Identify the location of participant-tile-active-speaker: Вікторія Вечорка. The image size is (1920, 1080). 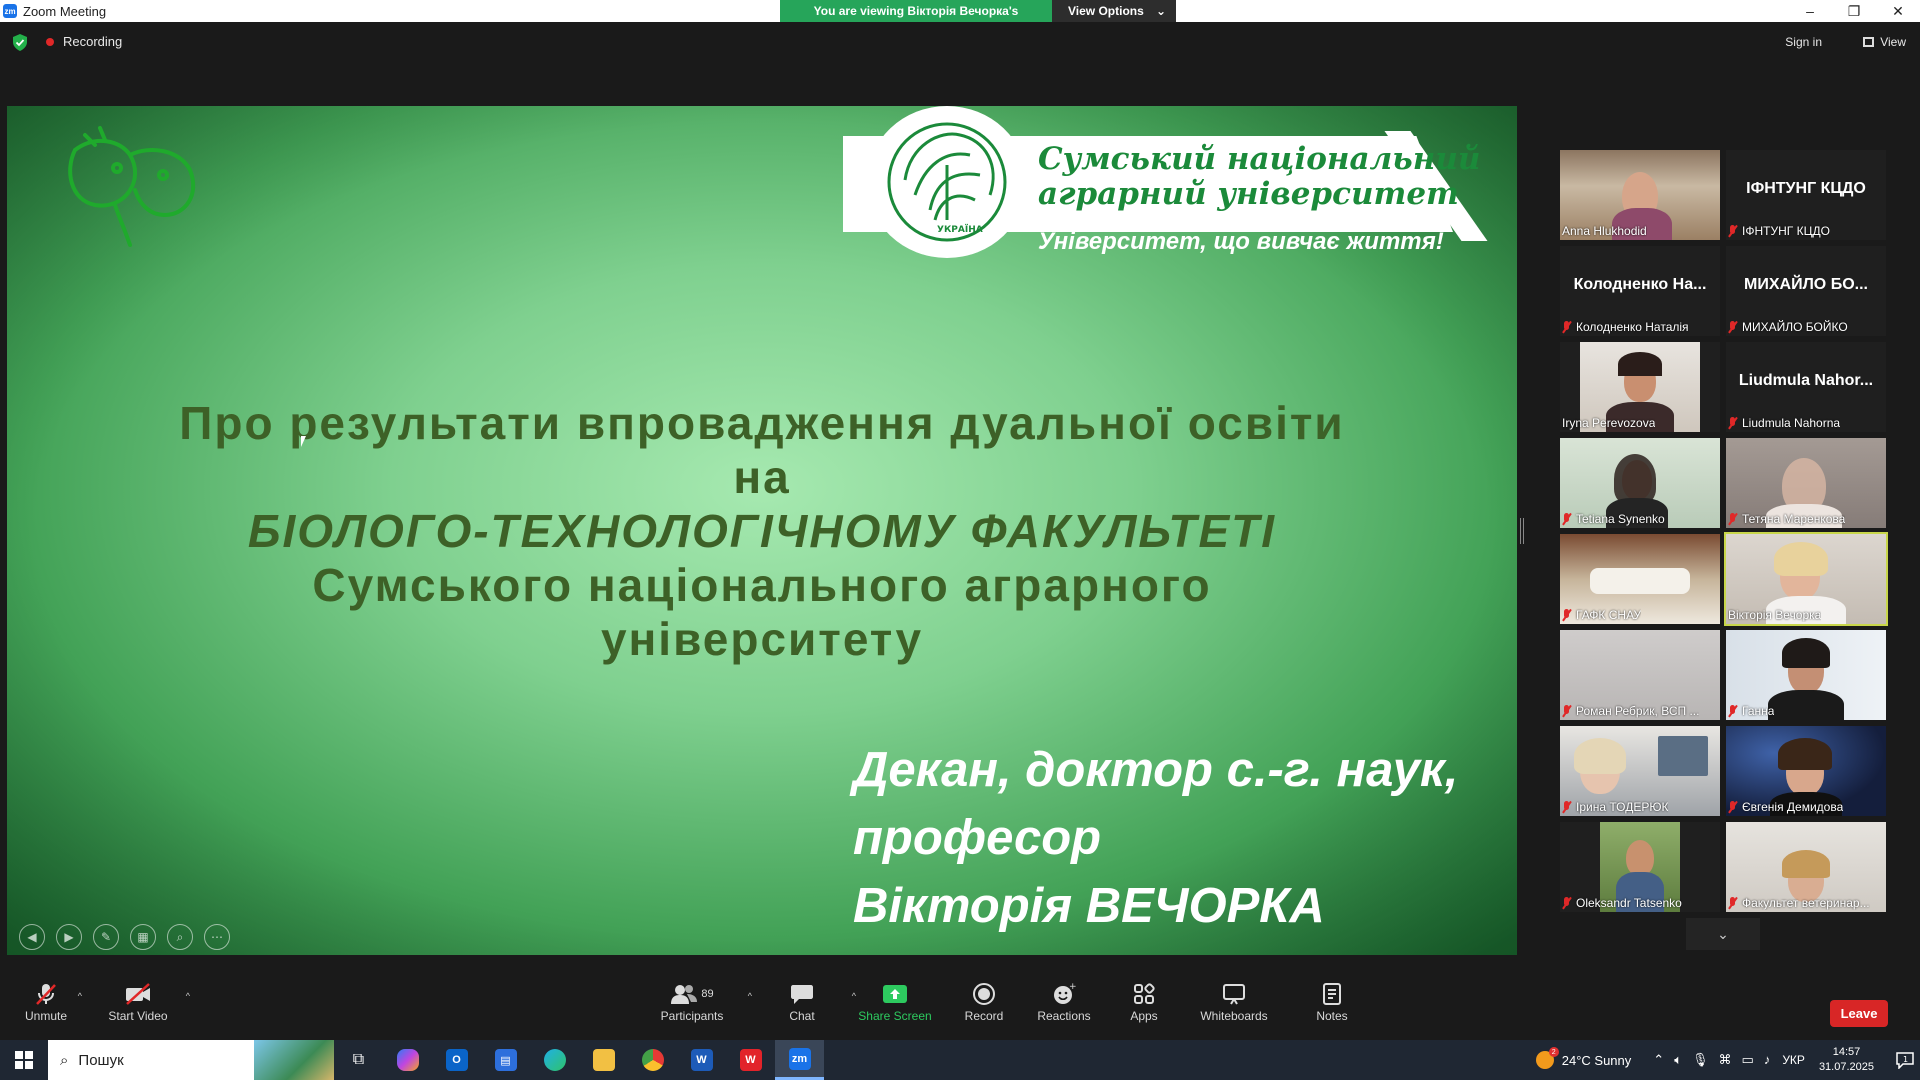
(1806, 579).